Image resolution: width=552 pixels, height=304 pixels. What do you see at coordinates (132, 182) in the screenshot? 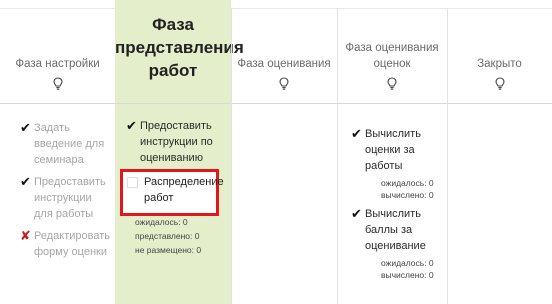
I see `checkbox-icon` at bounding box center [132, 182].